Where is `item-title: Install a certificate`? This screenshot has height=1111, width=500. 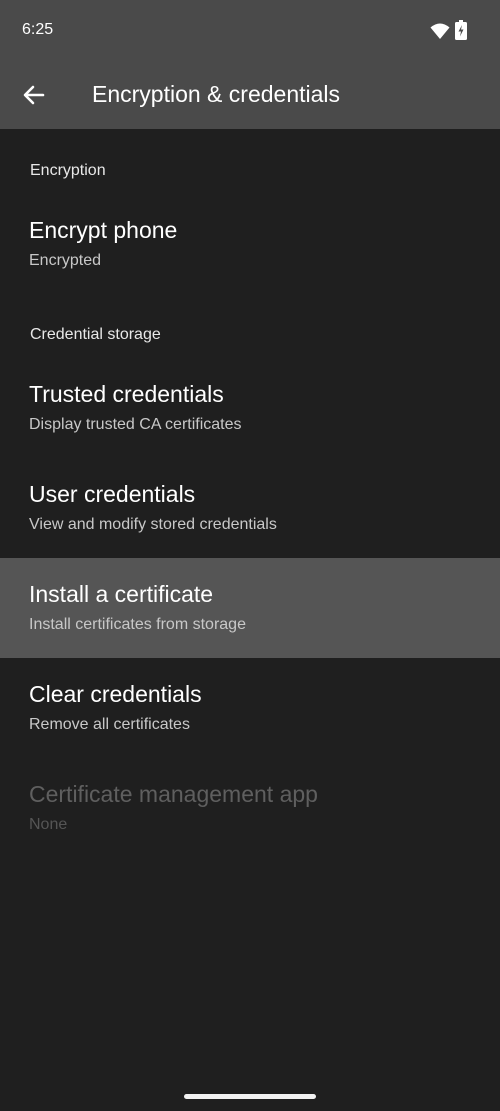 item-title: Install a certificate is located at coordinates (121, 594).